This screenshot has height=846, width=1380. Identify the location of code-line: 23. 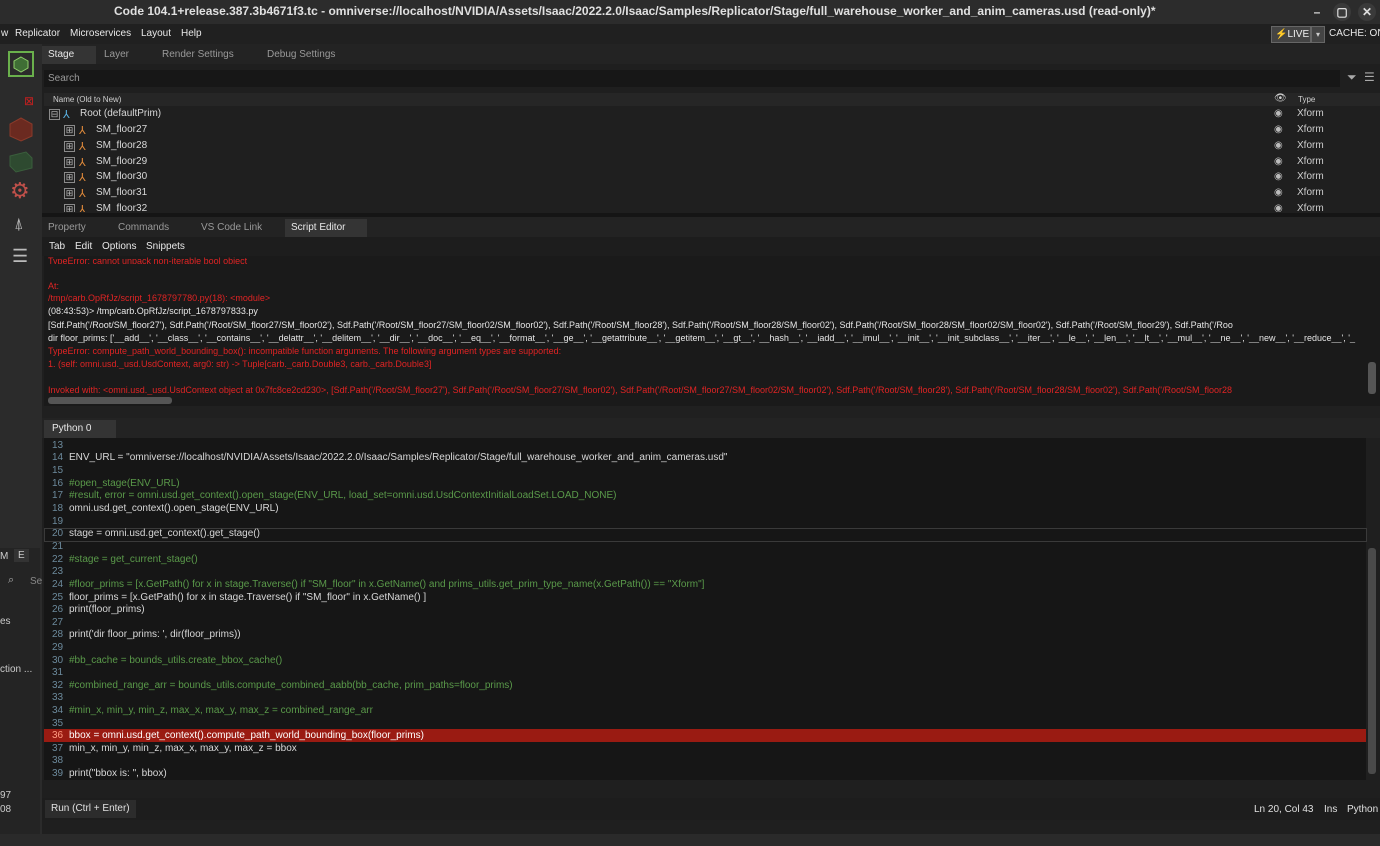
(705, 572).